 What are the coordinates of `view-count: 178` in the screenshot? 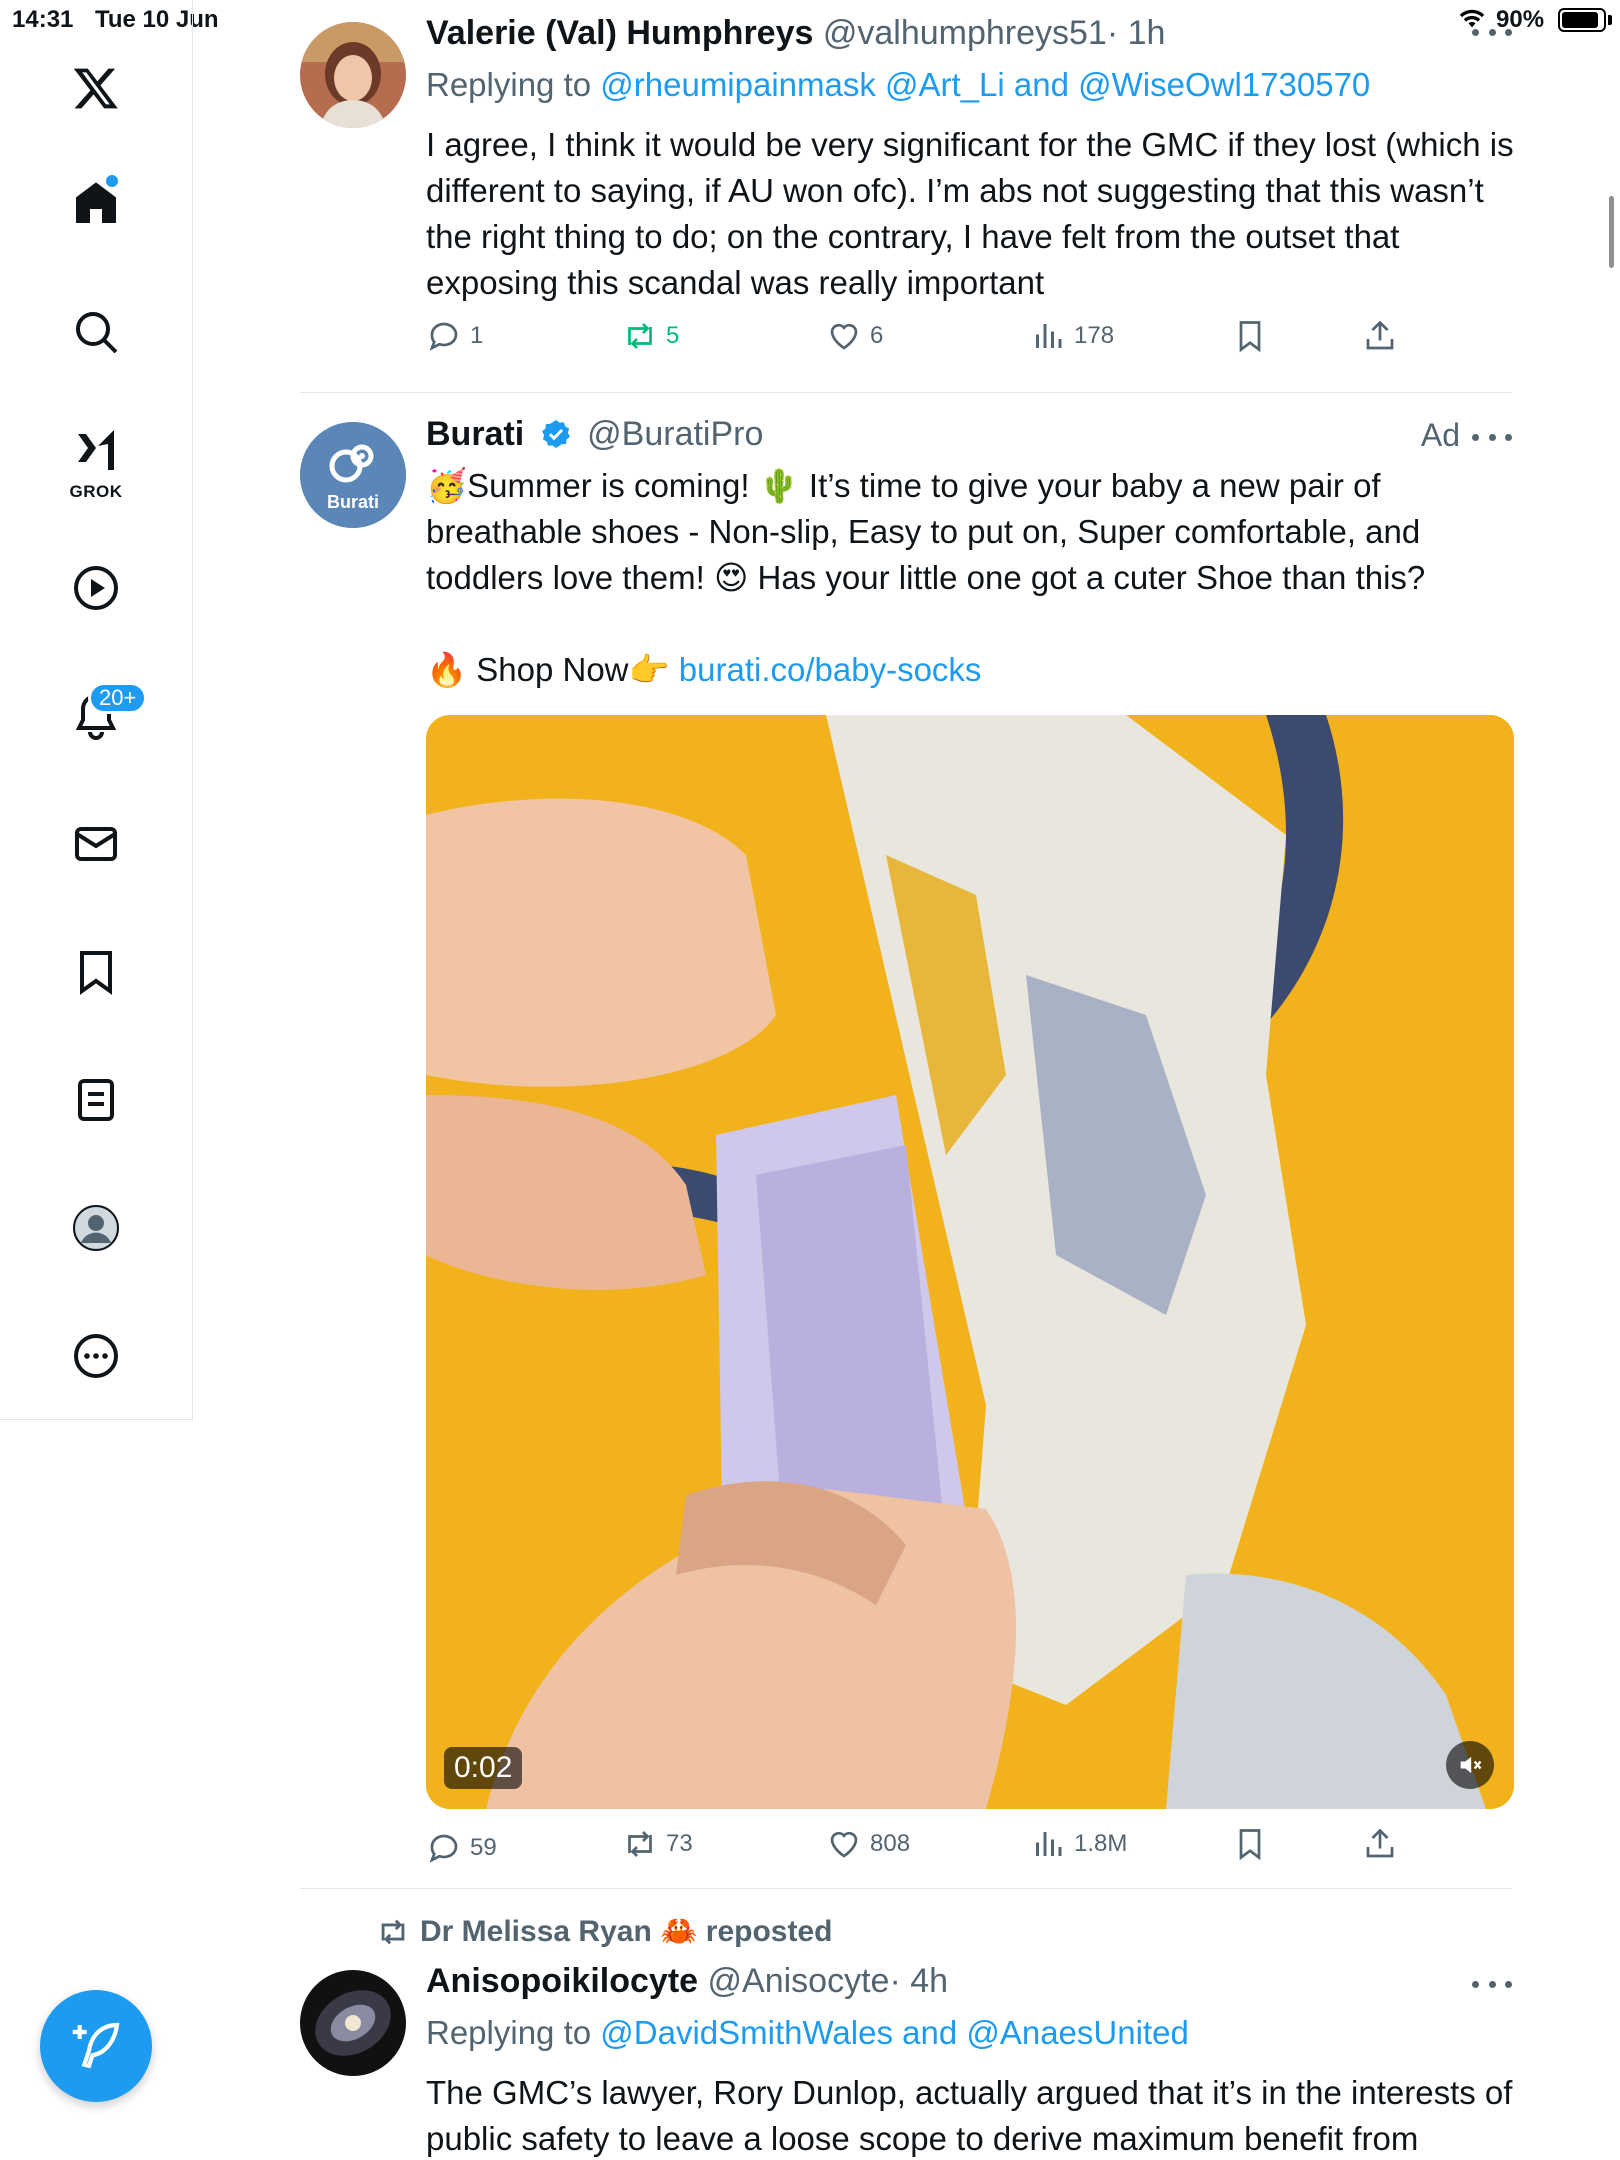 It's located at (1094, 335).